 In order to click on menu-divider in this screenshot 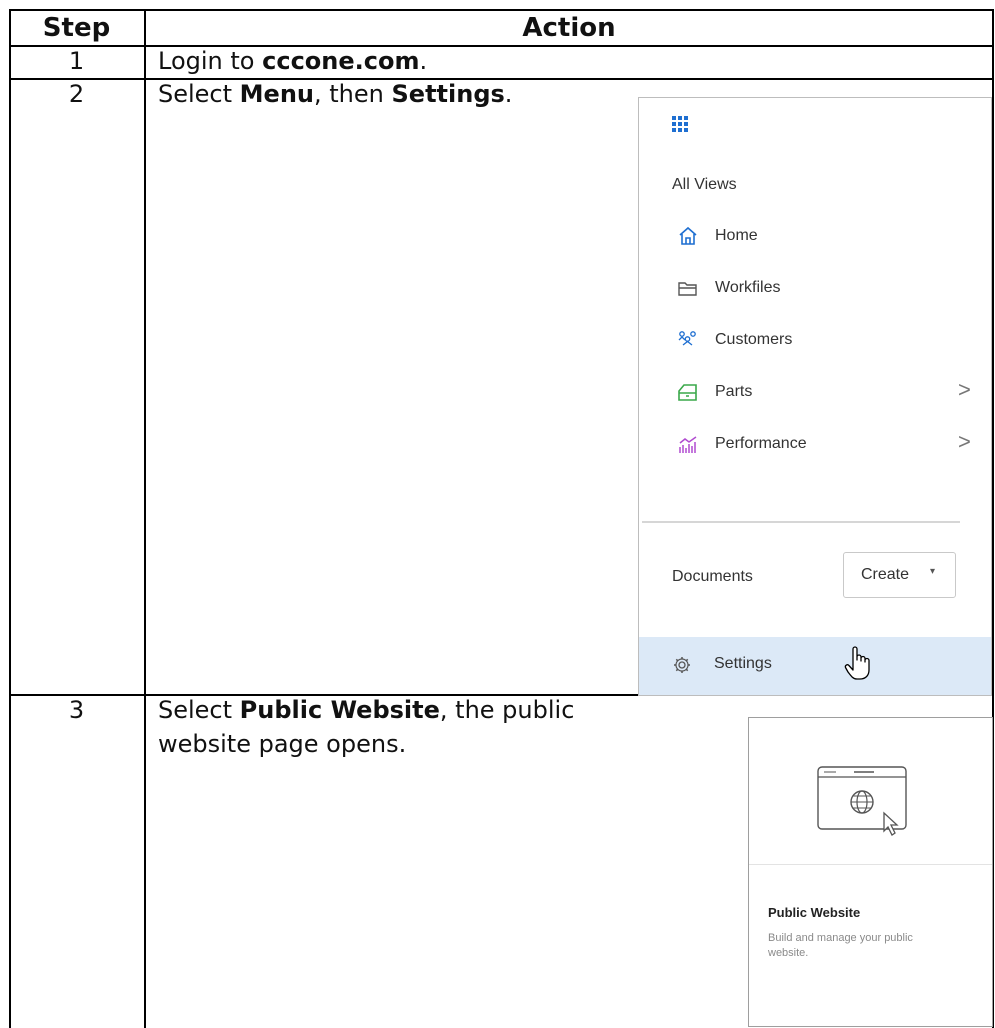, I will do `click(801, 522)`.